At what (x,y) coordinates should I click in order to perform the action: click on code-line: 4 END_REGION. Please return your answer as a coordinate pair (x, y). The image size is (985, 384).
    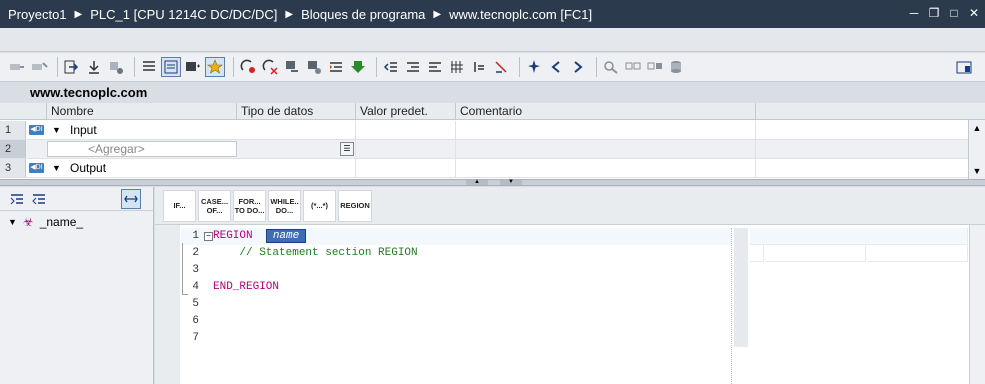
    Looking at the image, I should click on (456, 287).